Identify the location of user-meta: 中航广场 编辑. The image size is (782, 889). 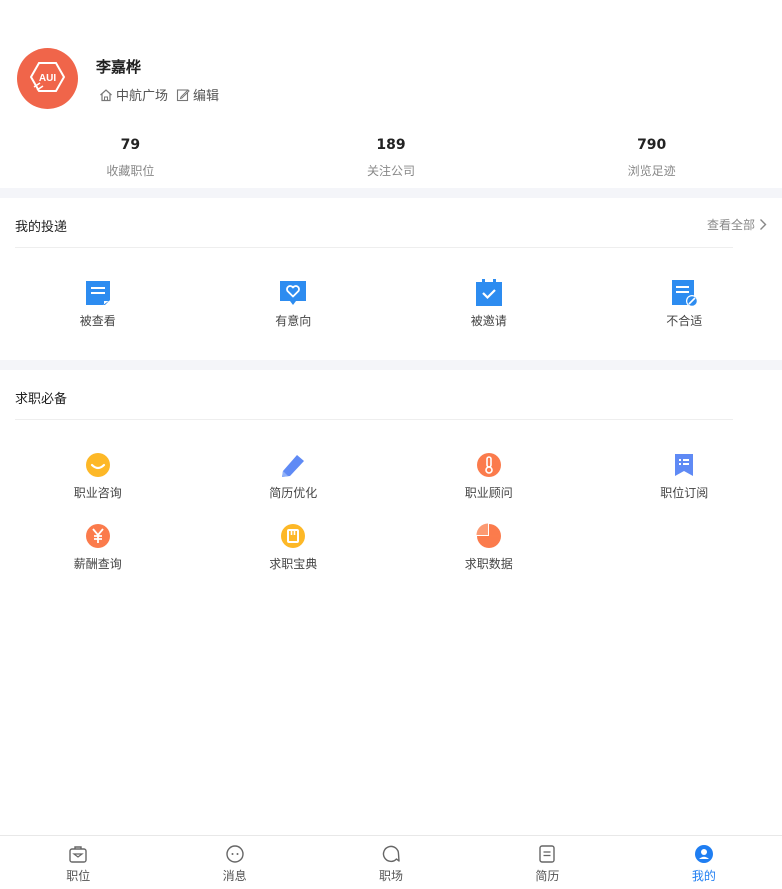
(163, 94).